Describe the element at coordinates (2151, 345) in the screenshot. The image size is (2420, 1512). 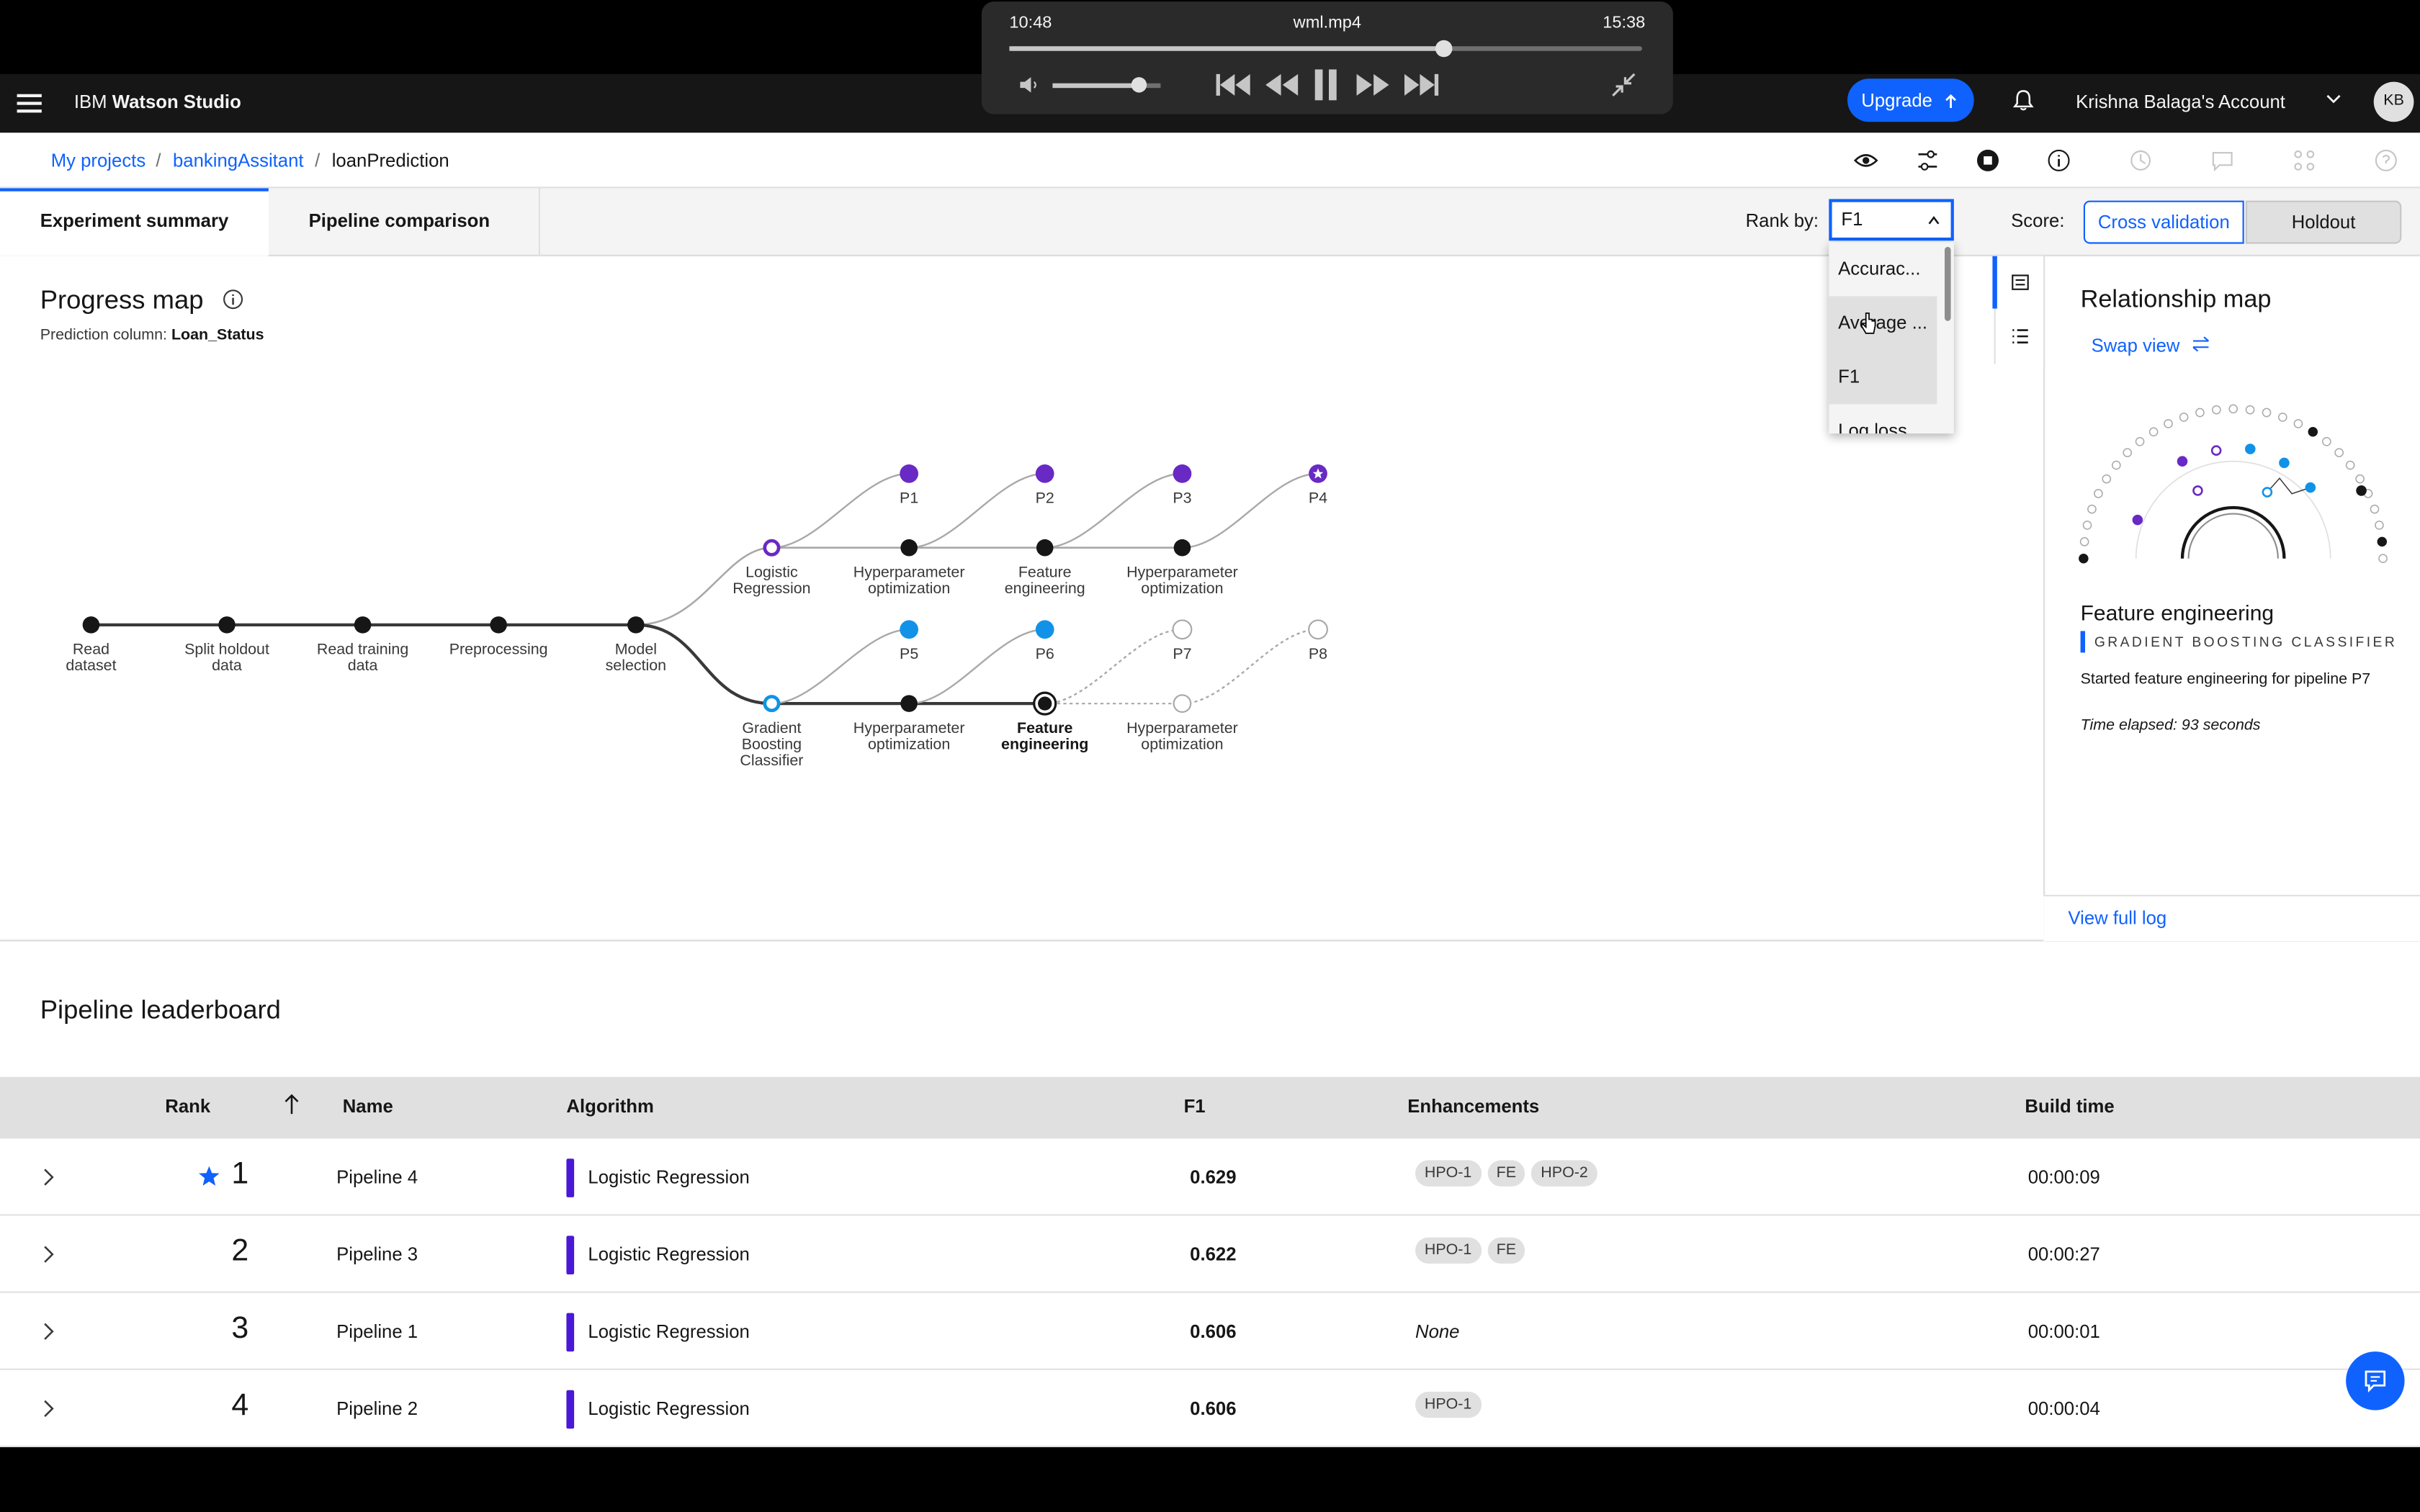
I see `swap-view-link: Swap view` at that location.